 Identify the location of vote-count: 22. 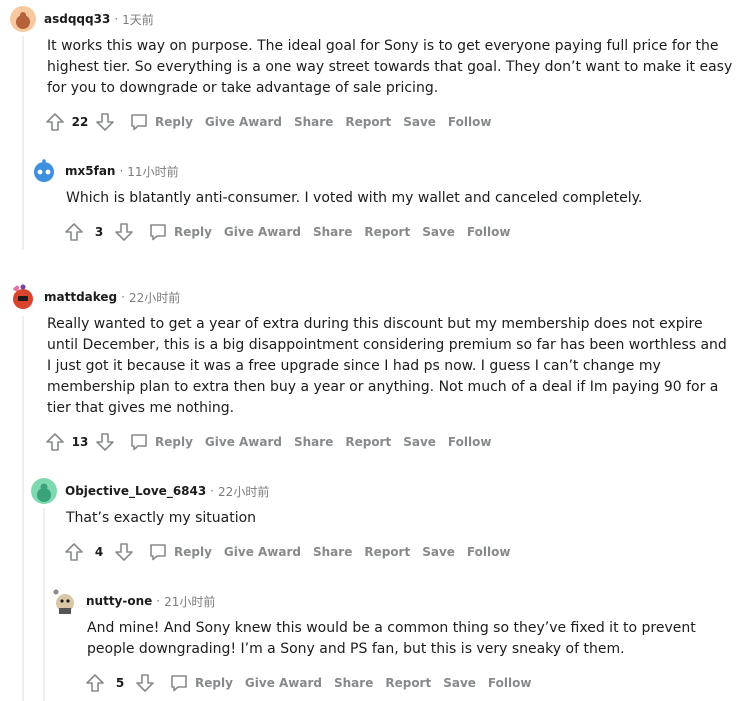
(80, 122).